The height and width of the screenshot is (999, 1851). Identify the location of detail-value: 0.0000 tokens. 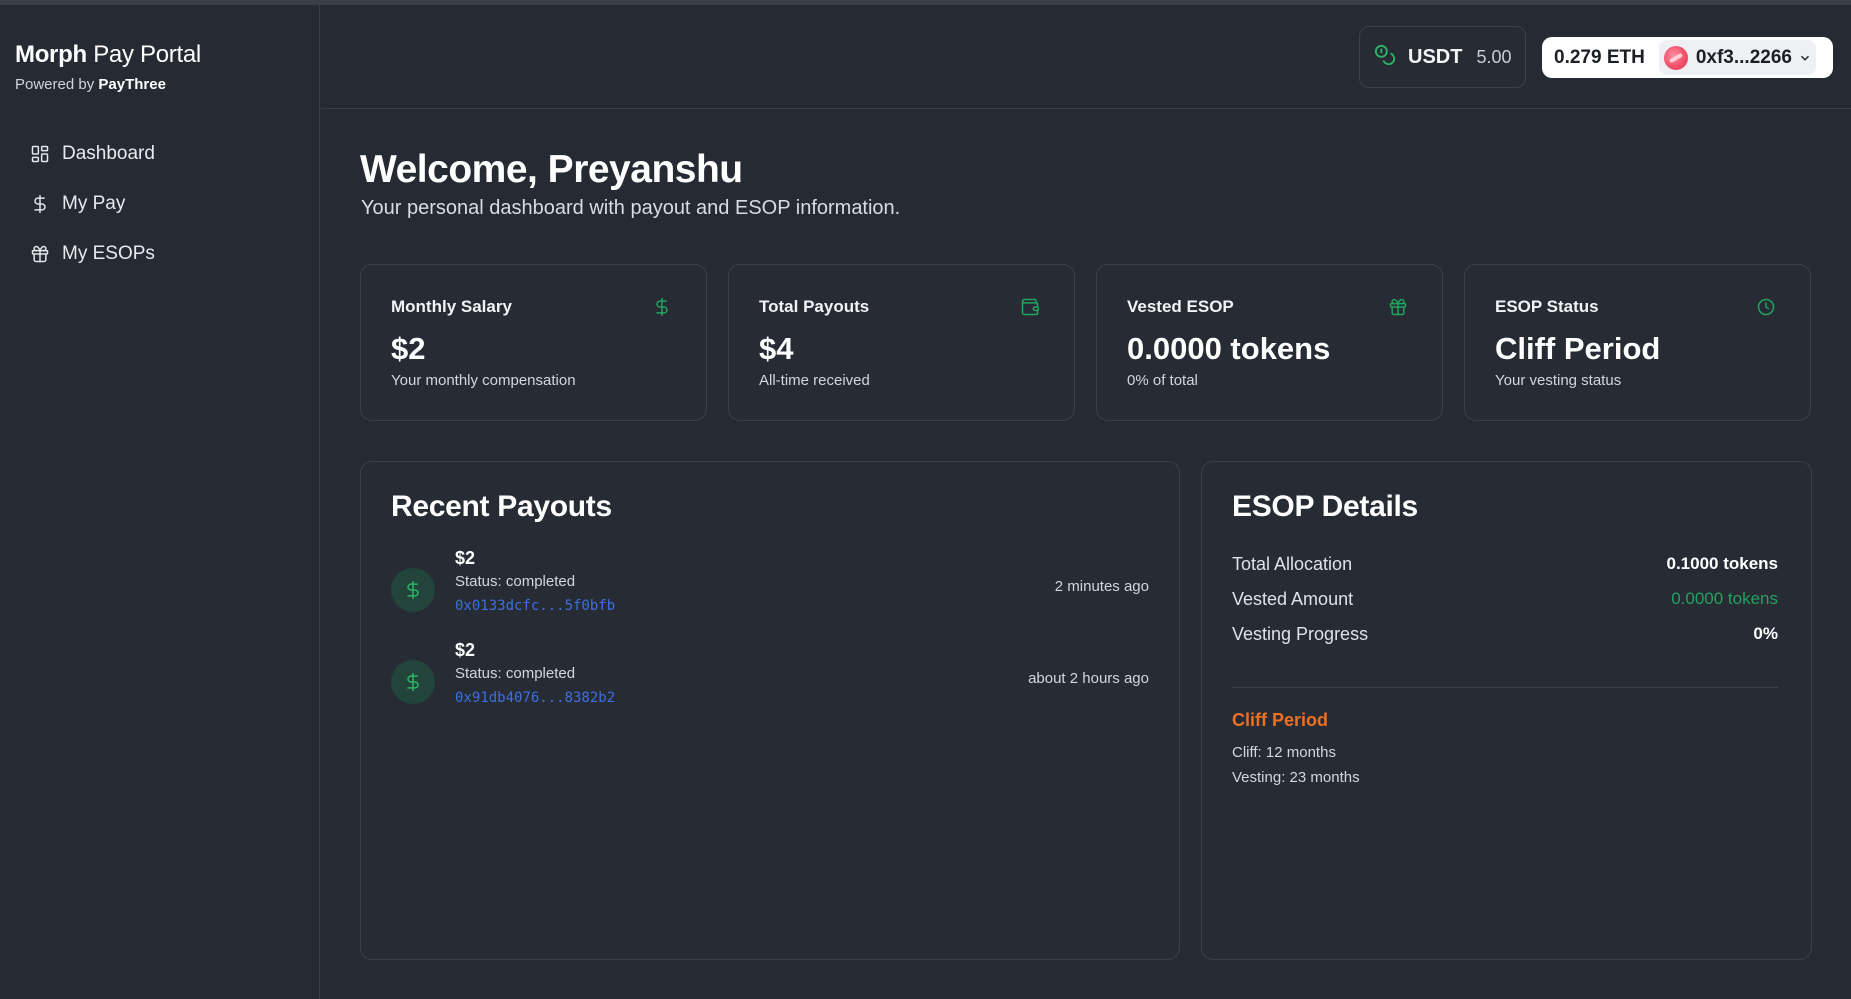
(1724, 598).